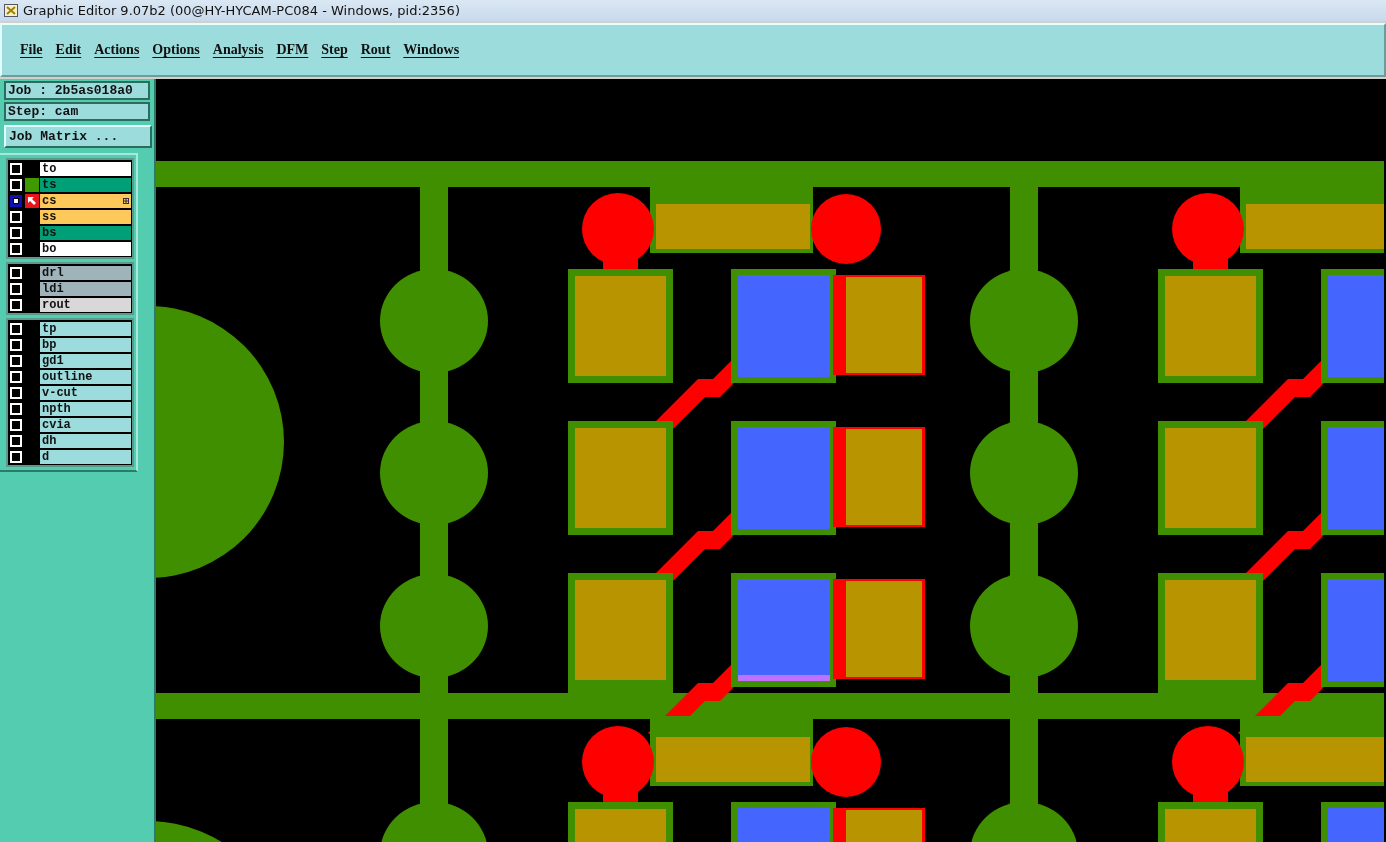 This screenshot has height=842, width=1386. Describe the element at coordinates (85, 424) in the screenshot. I see `layer-name: cvia` at that location.